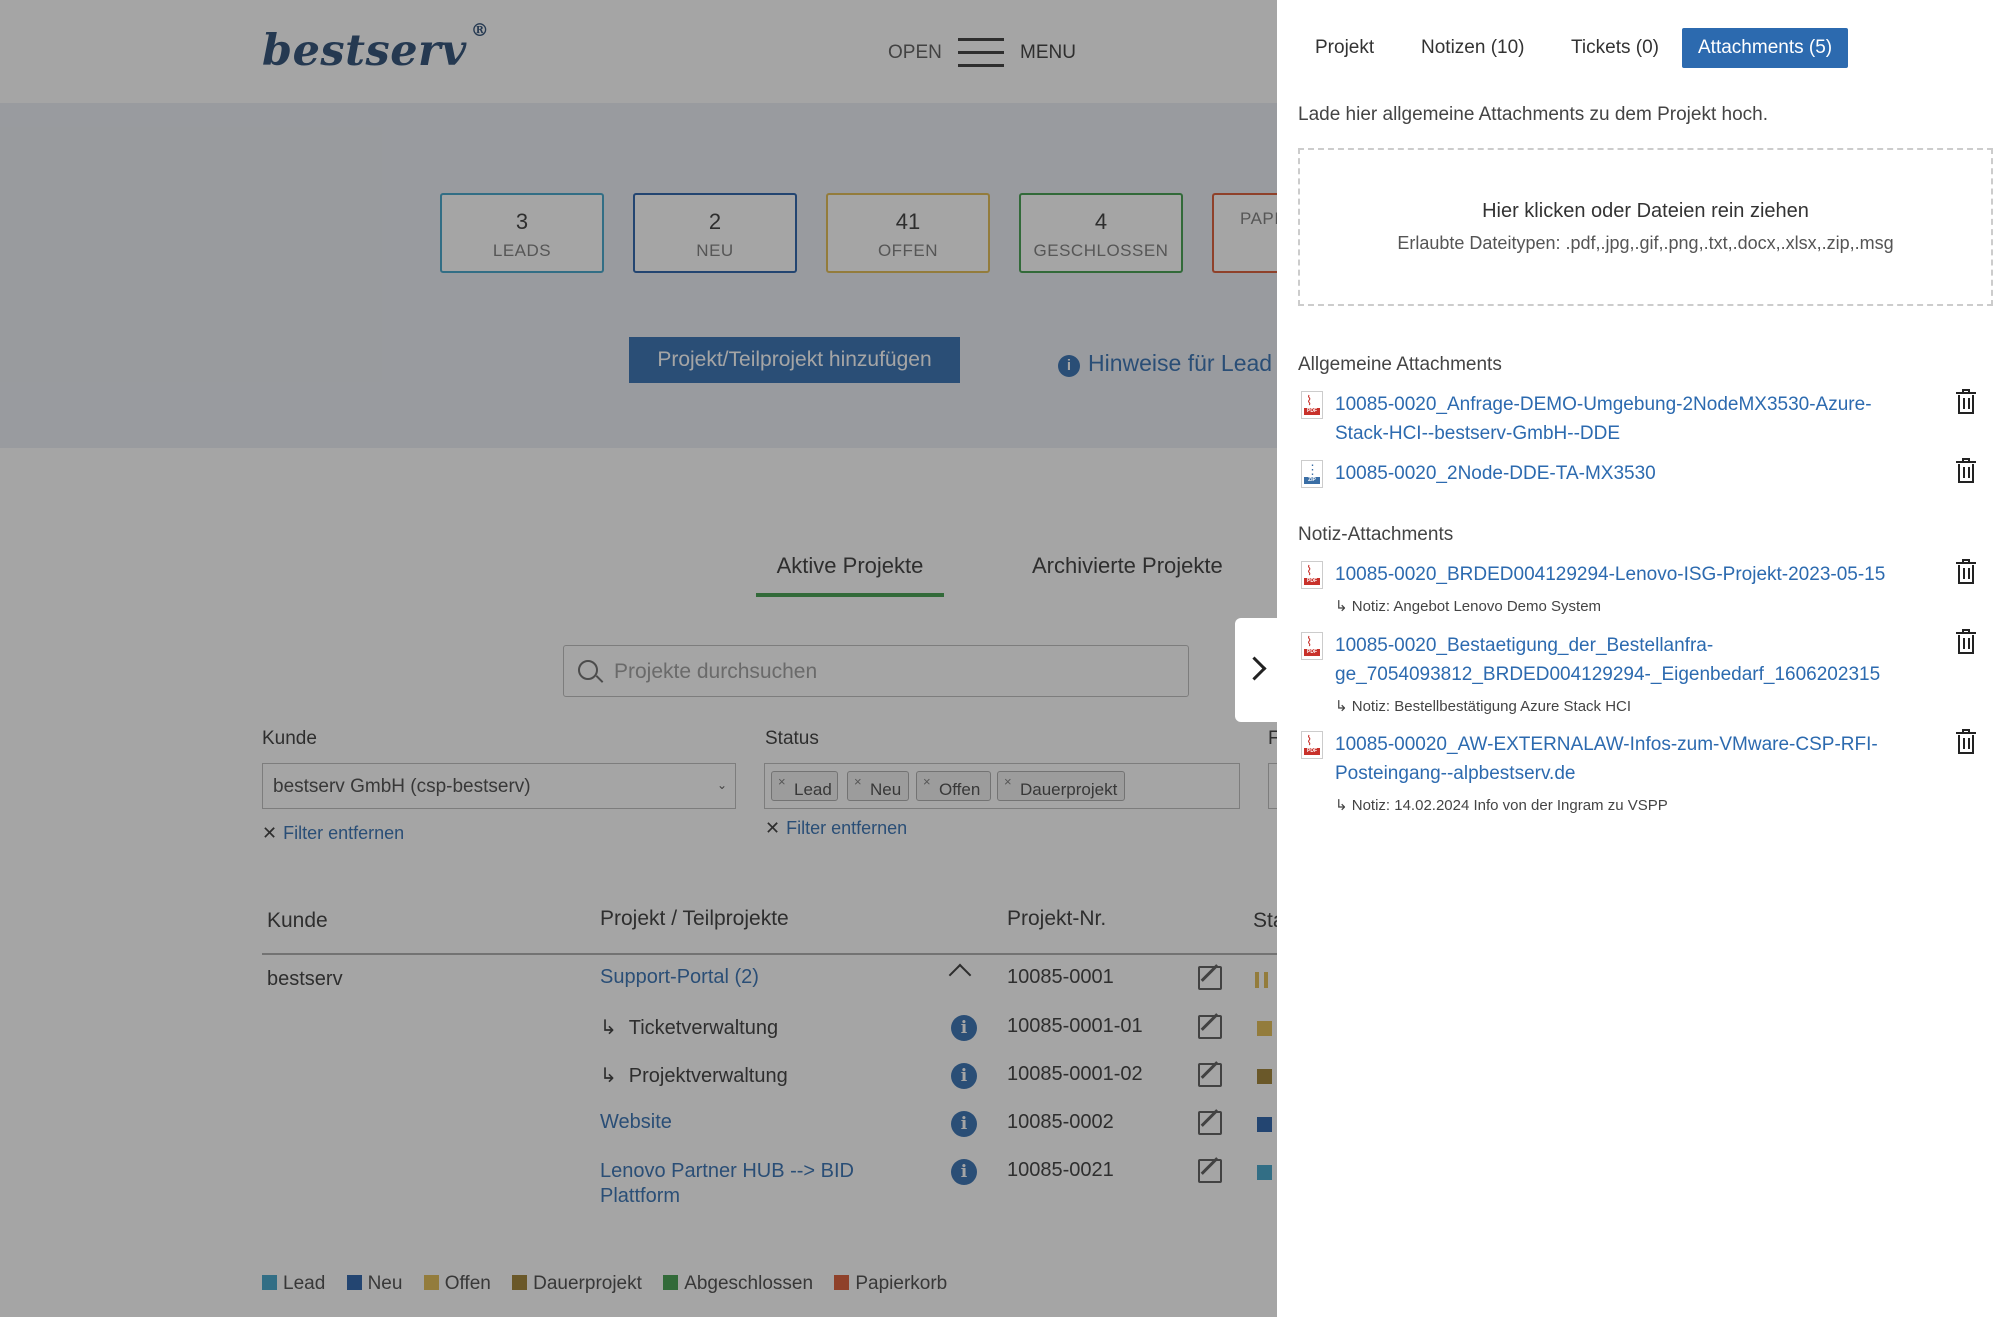 The height and width of the screenshot is (1317, 2000). I want to click on zip-file-icon: ⋮ ZIP, so click(1312, 474).